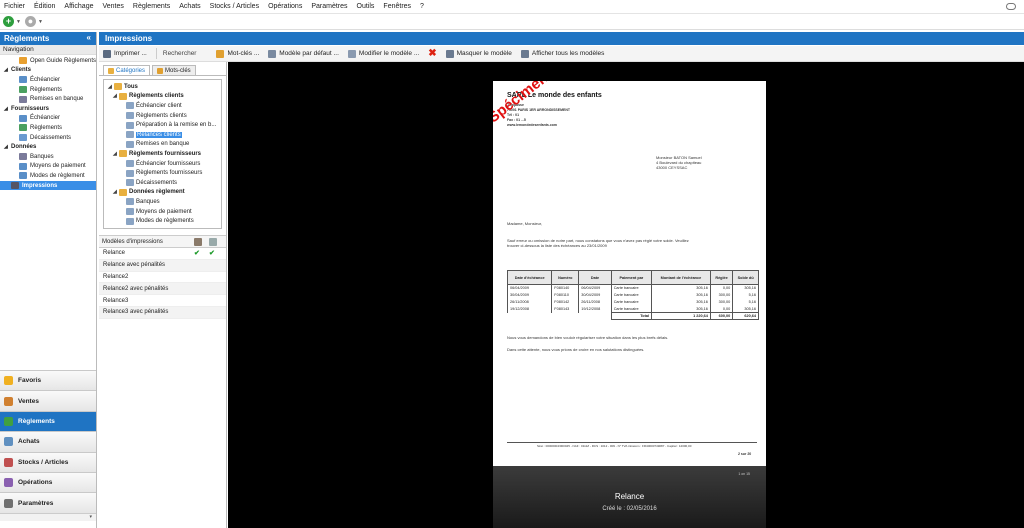 This screenshot has height=528, width=1024. I want to click on menu-item: Fenêtres, so click(397, 6).